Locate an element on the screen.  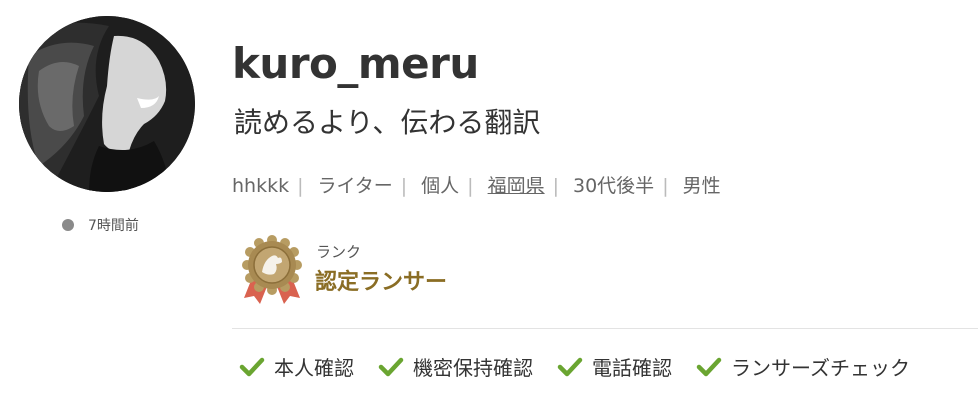
avatar is located at coordinates (107, 104).